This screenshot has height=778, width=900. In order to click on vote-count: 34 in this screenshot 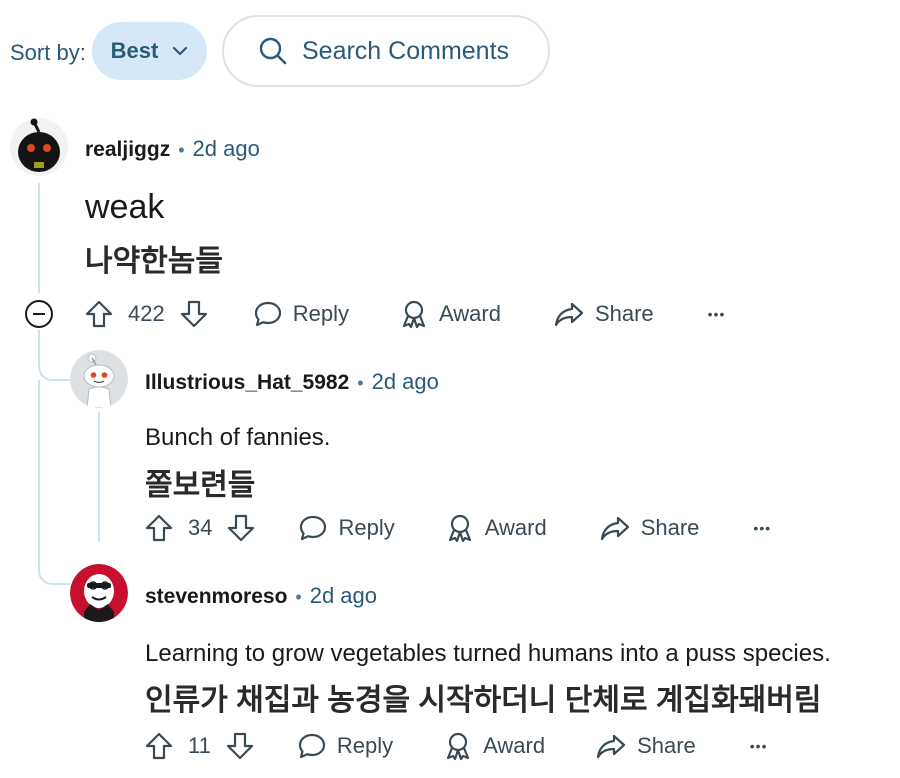, I will do `click(200, 527)`.